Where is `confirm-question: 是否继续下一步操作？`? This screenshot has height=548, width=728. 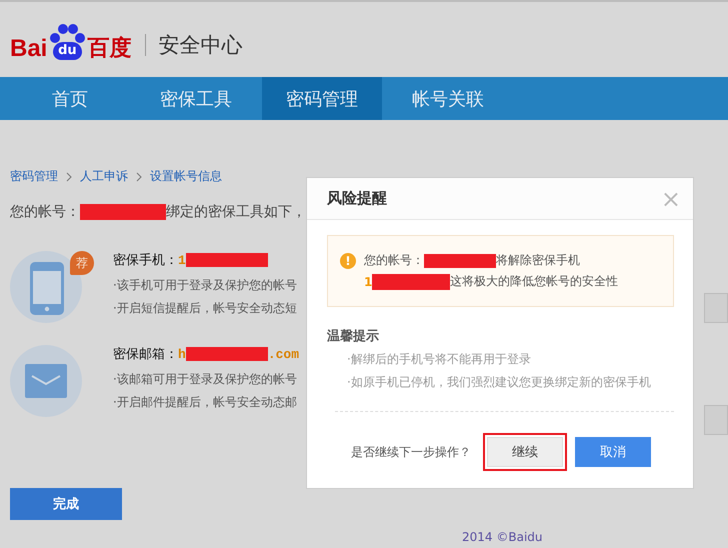
confirm-question: 是否继续下一步操作？ is located at coordinates (411, 452).